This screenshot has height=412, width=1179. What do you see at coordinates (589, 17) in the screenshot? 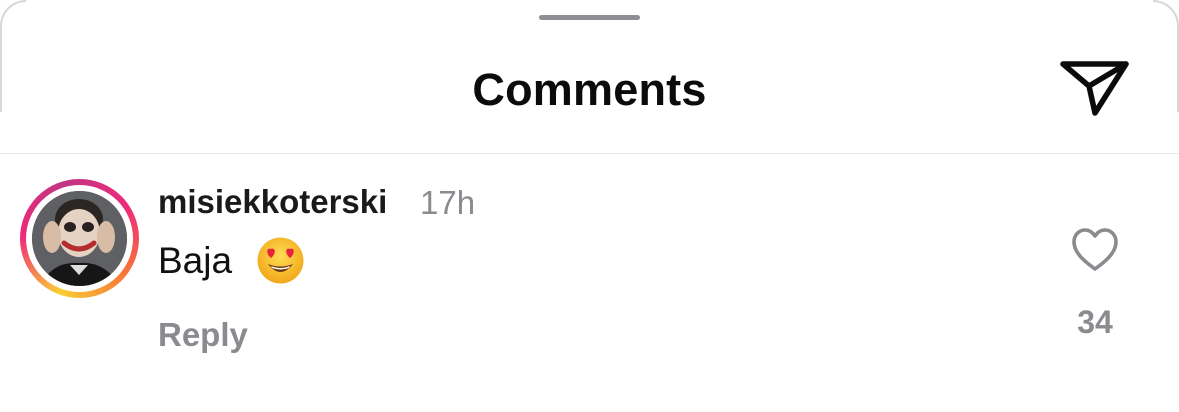
I see `sheet-grabber-handle` at bounding box center [589, 17].